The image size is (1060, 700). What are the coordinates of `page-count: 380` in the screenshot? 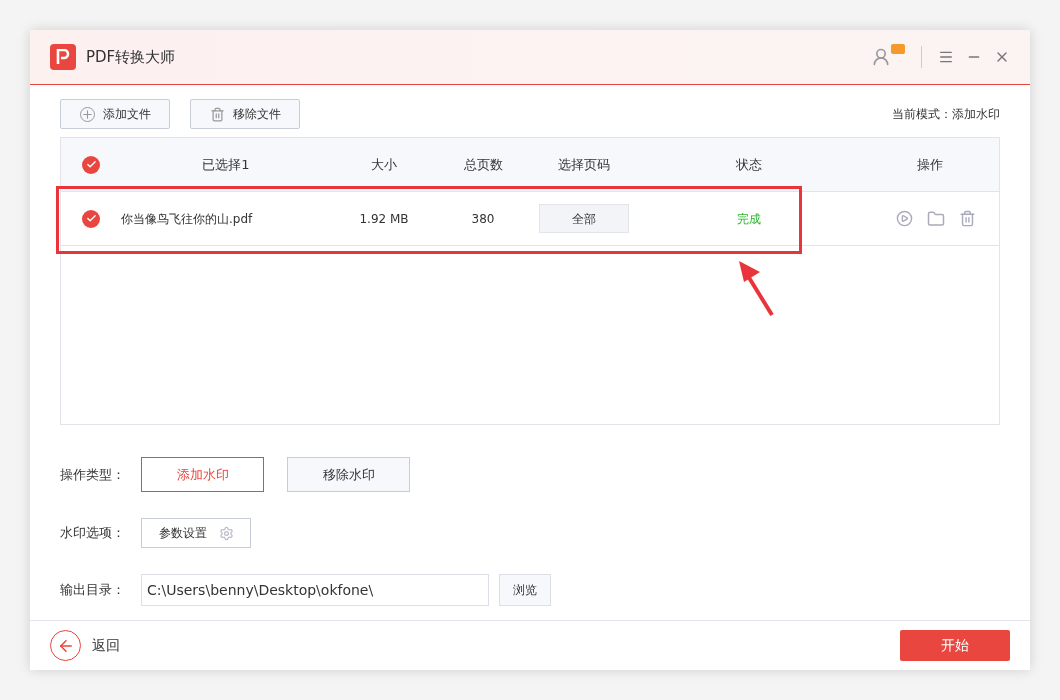 It's located at (483, 219).